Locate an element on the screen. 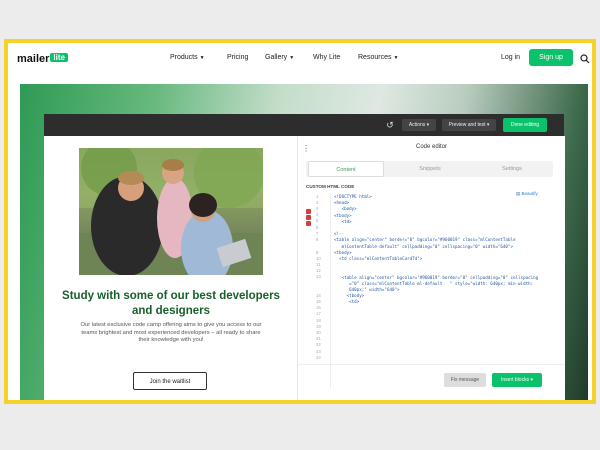  line-number: 16 is located at coordinates (318, 307).